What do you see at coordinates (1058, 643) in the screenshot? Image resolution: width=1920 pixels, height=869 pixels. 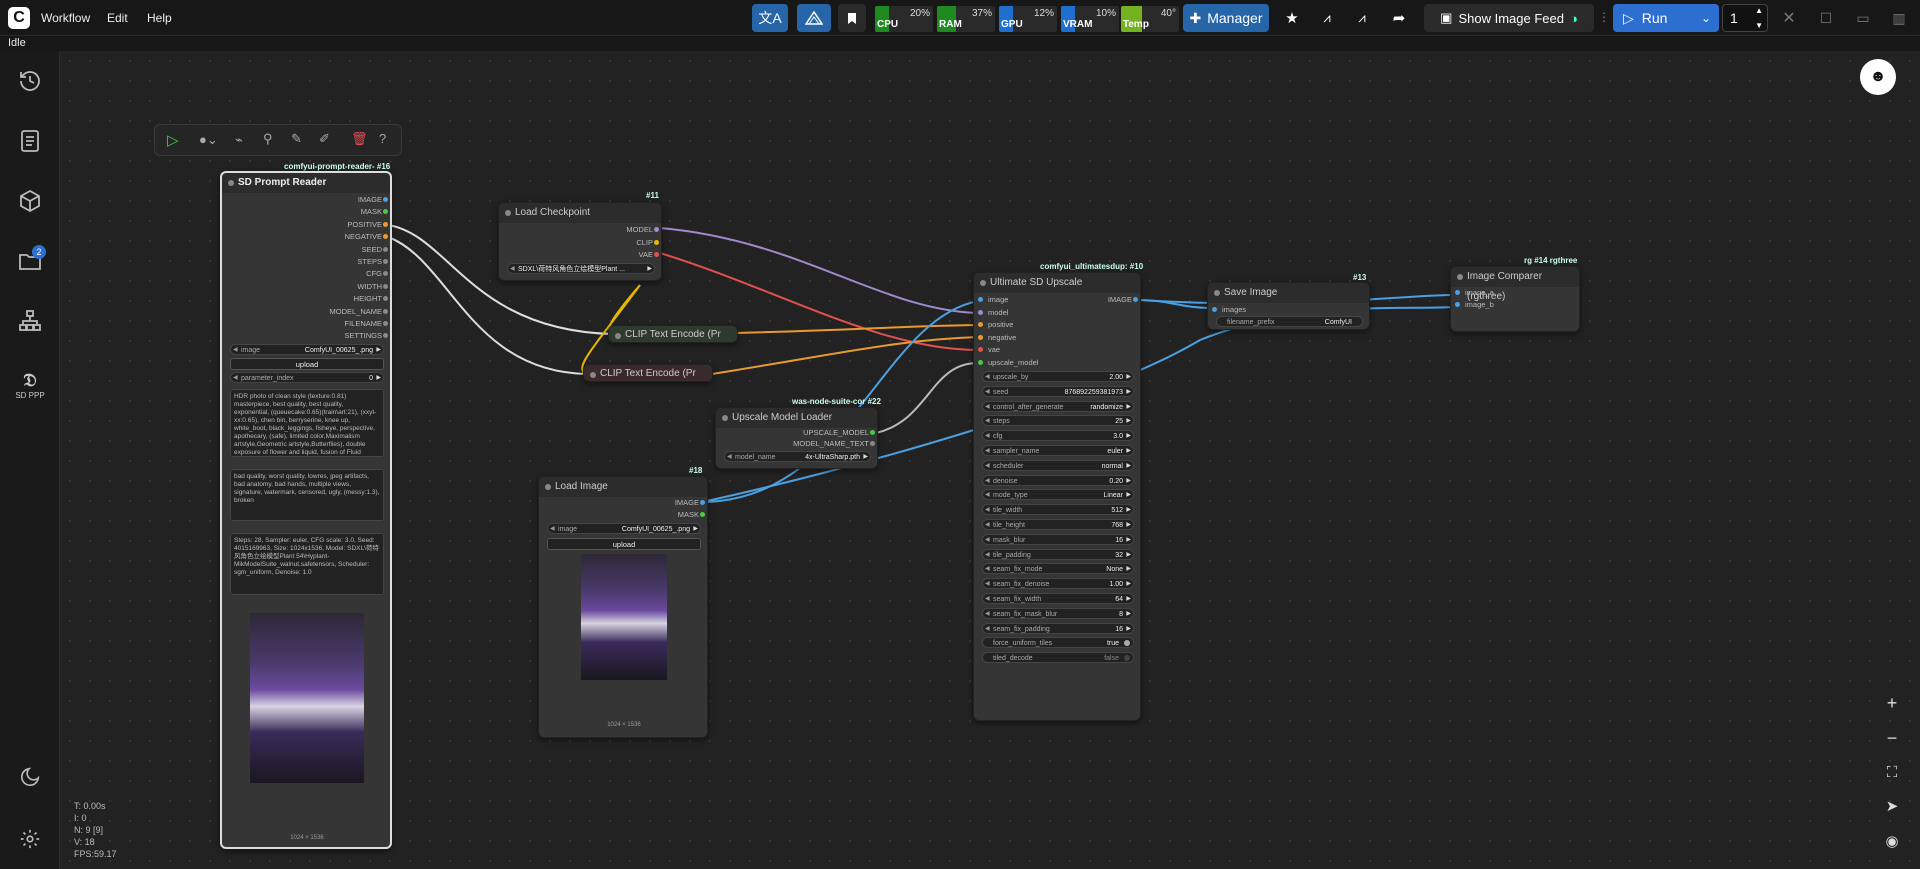 I see `widget-force-uniform-tiles: force_uniform_tiles true` at bounding box center [1058, 643].